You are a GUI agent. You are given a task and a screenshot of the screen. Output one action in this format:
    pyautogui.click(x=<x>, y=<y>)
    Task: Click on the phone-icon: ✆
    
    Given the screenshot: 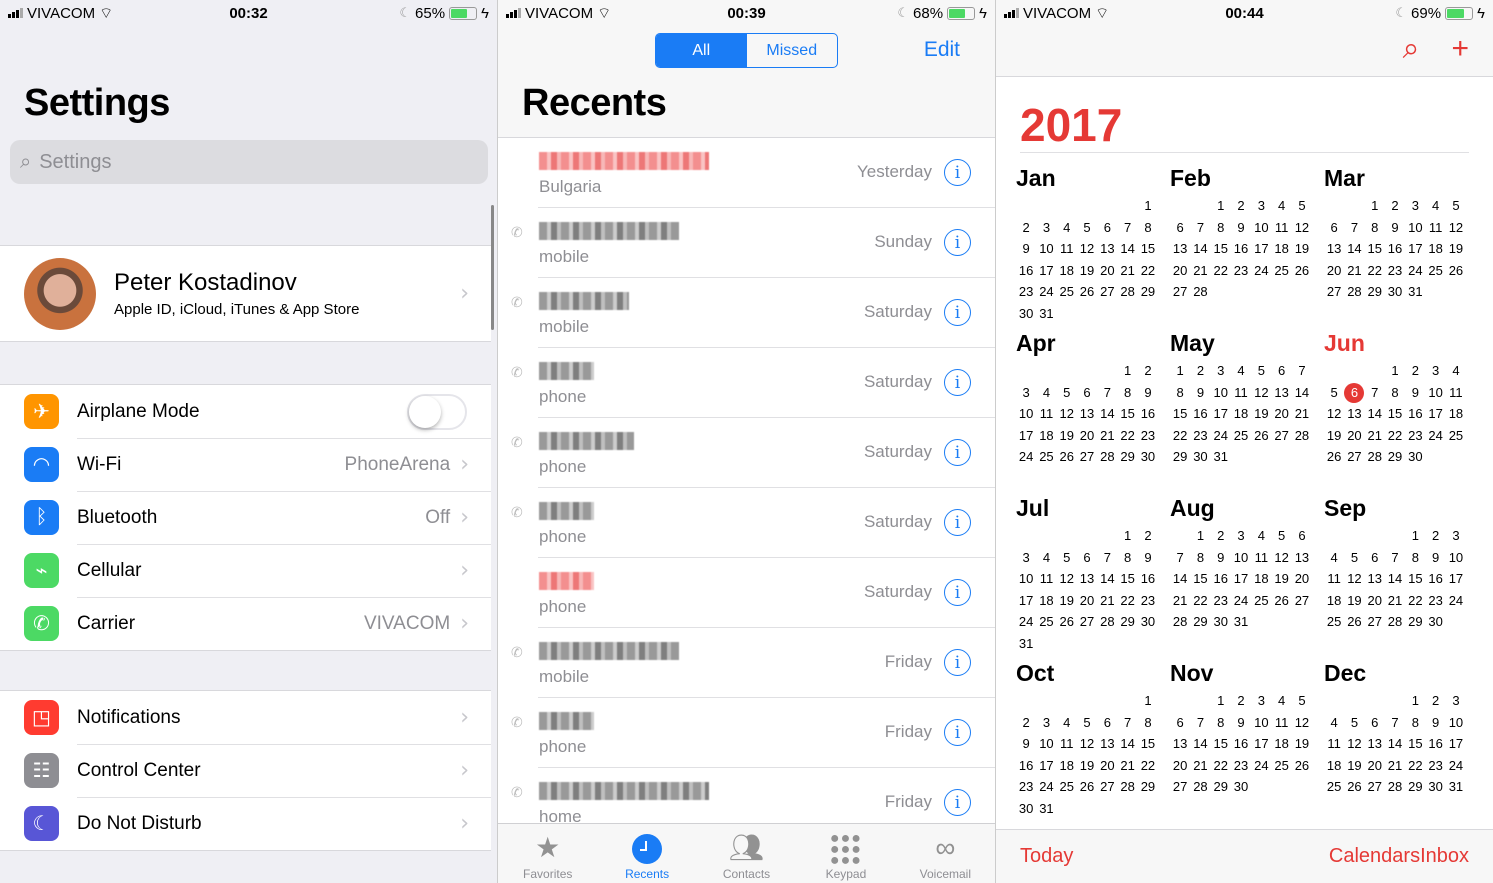 What is the action you would take?
    pyautogui.click(x=41, y=623)
    